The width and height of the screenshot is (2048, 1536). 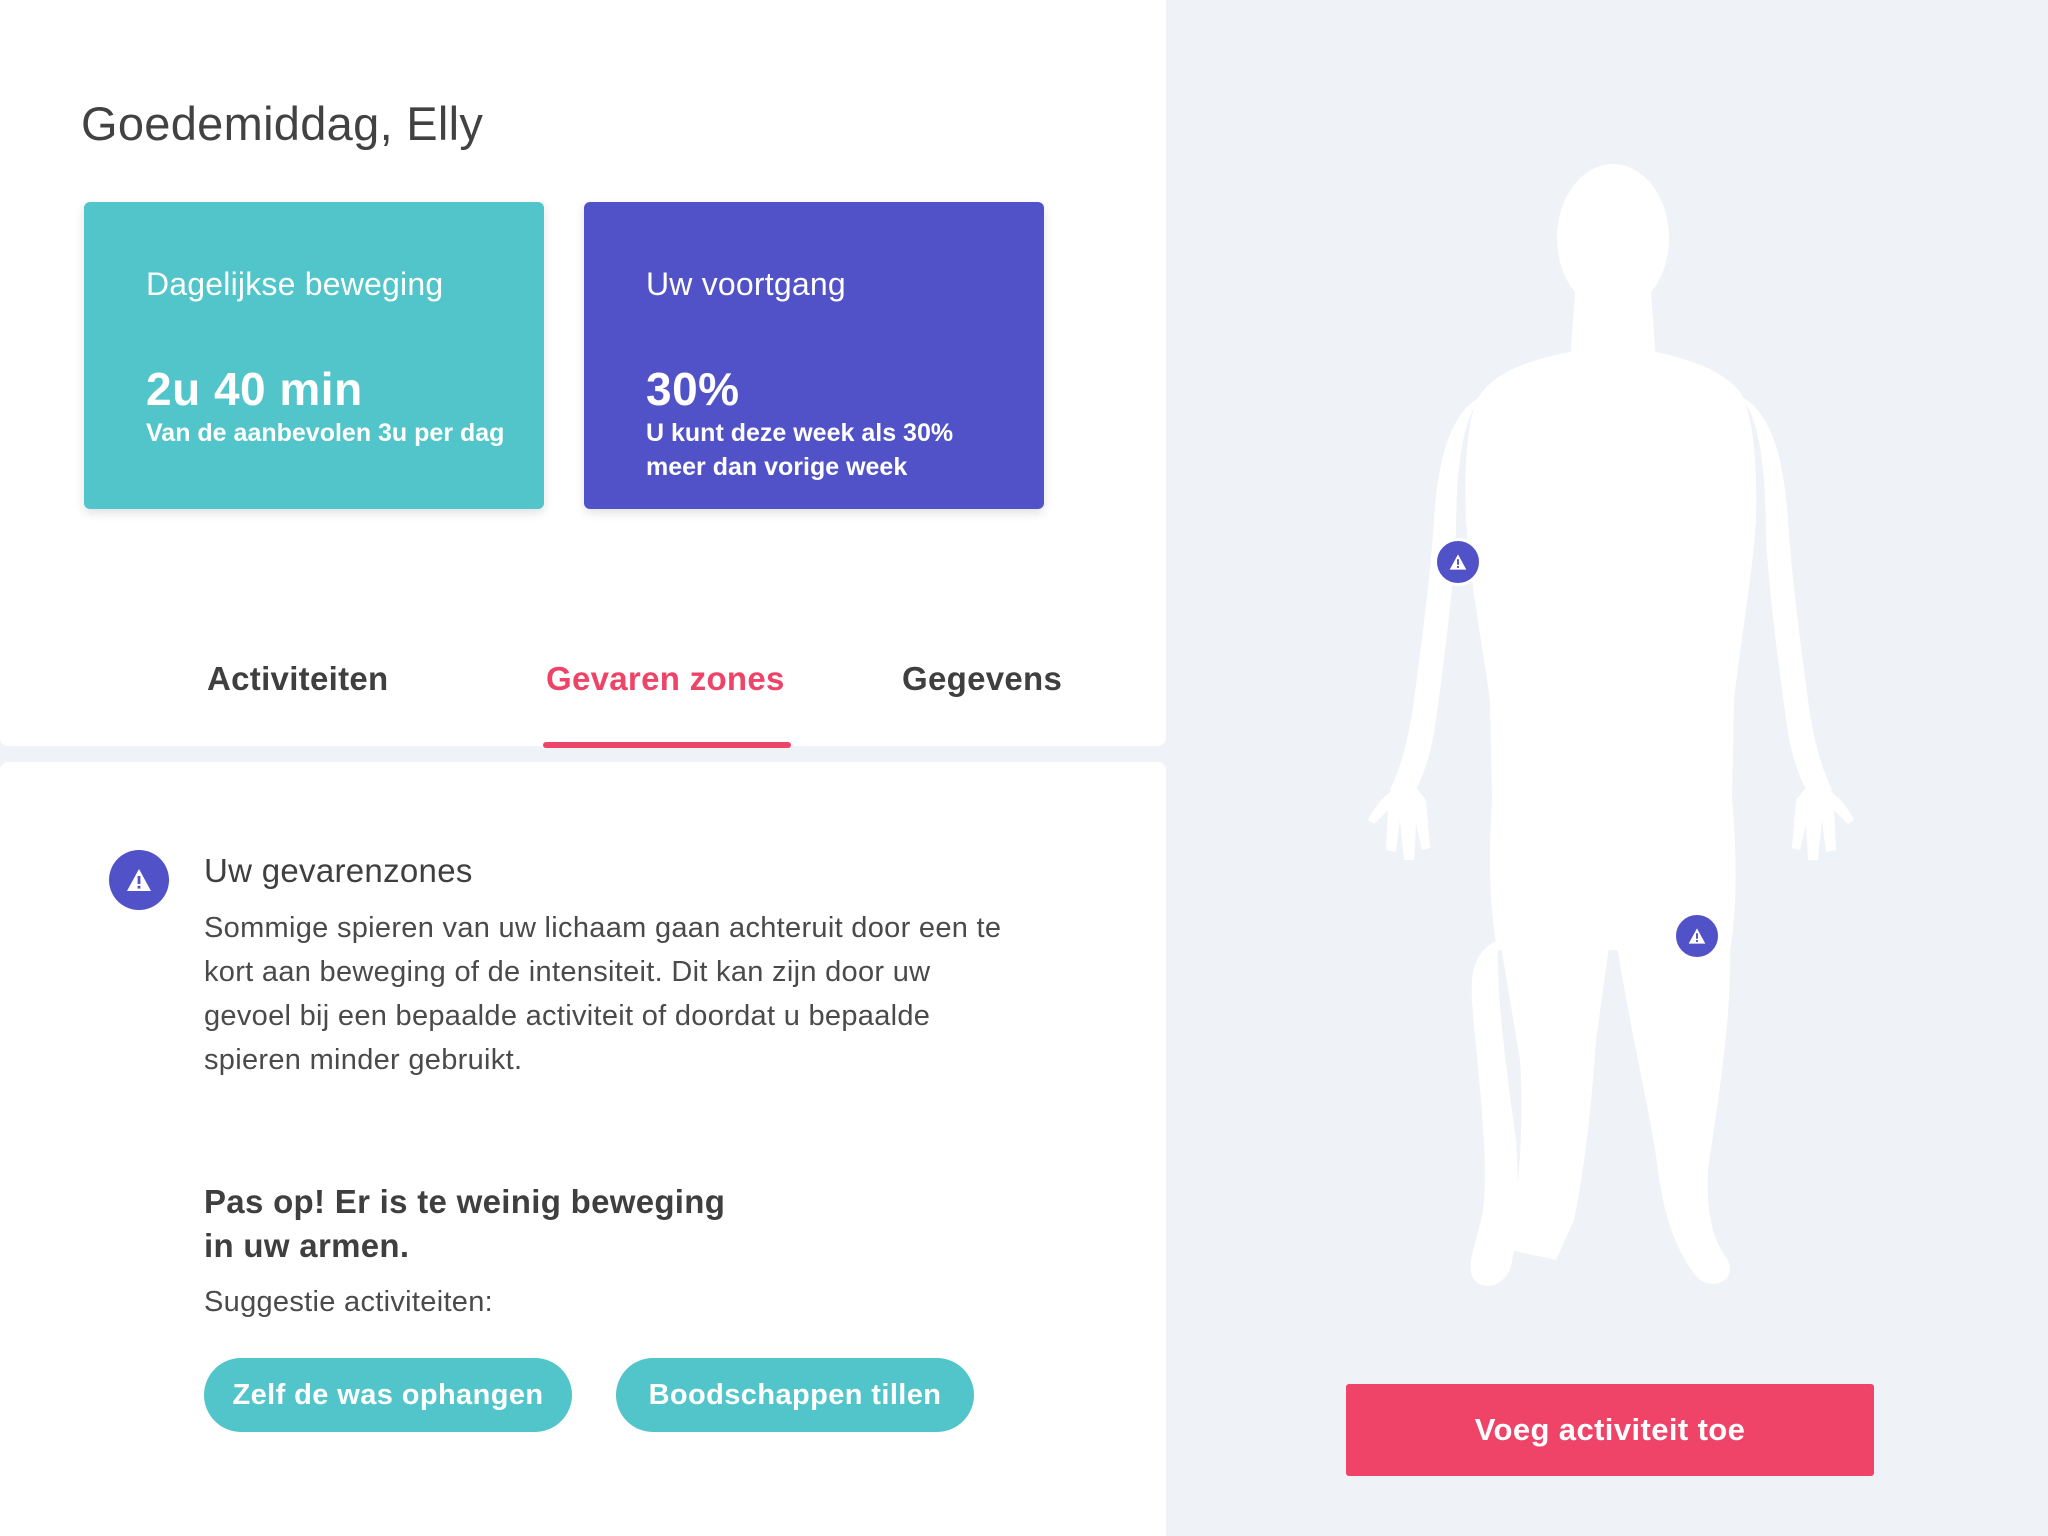 I want to click on card-value: 2u 40 min, so click(x=254, y=389).